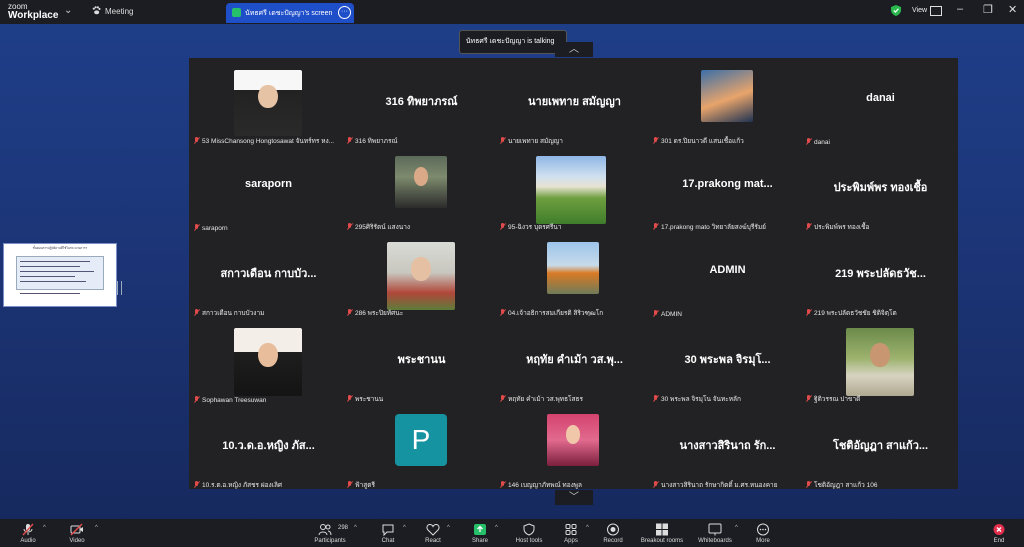 This screenshot has height=547, width=1024. I want to click on participant-avatar: P, so click(421, 440).